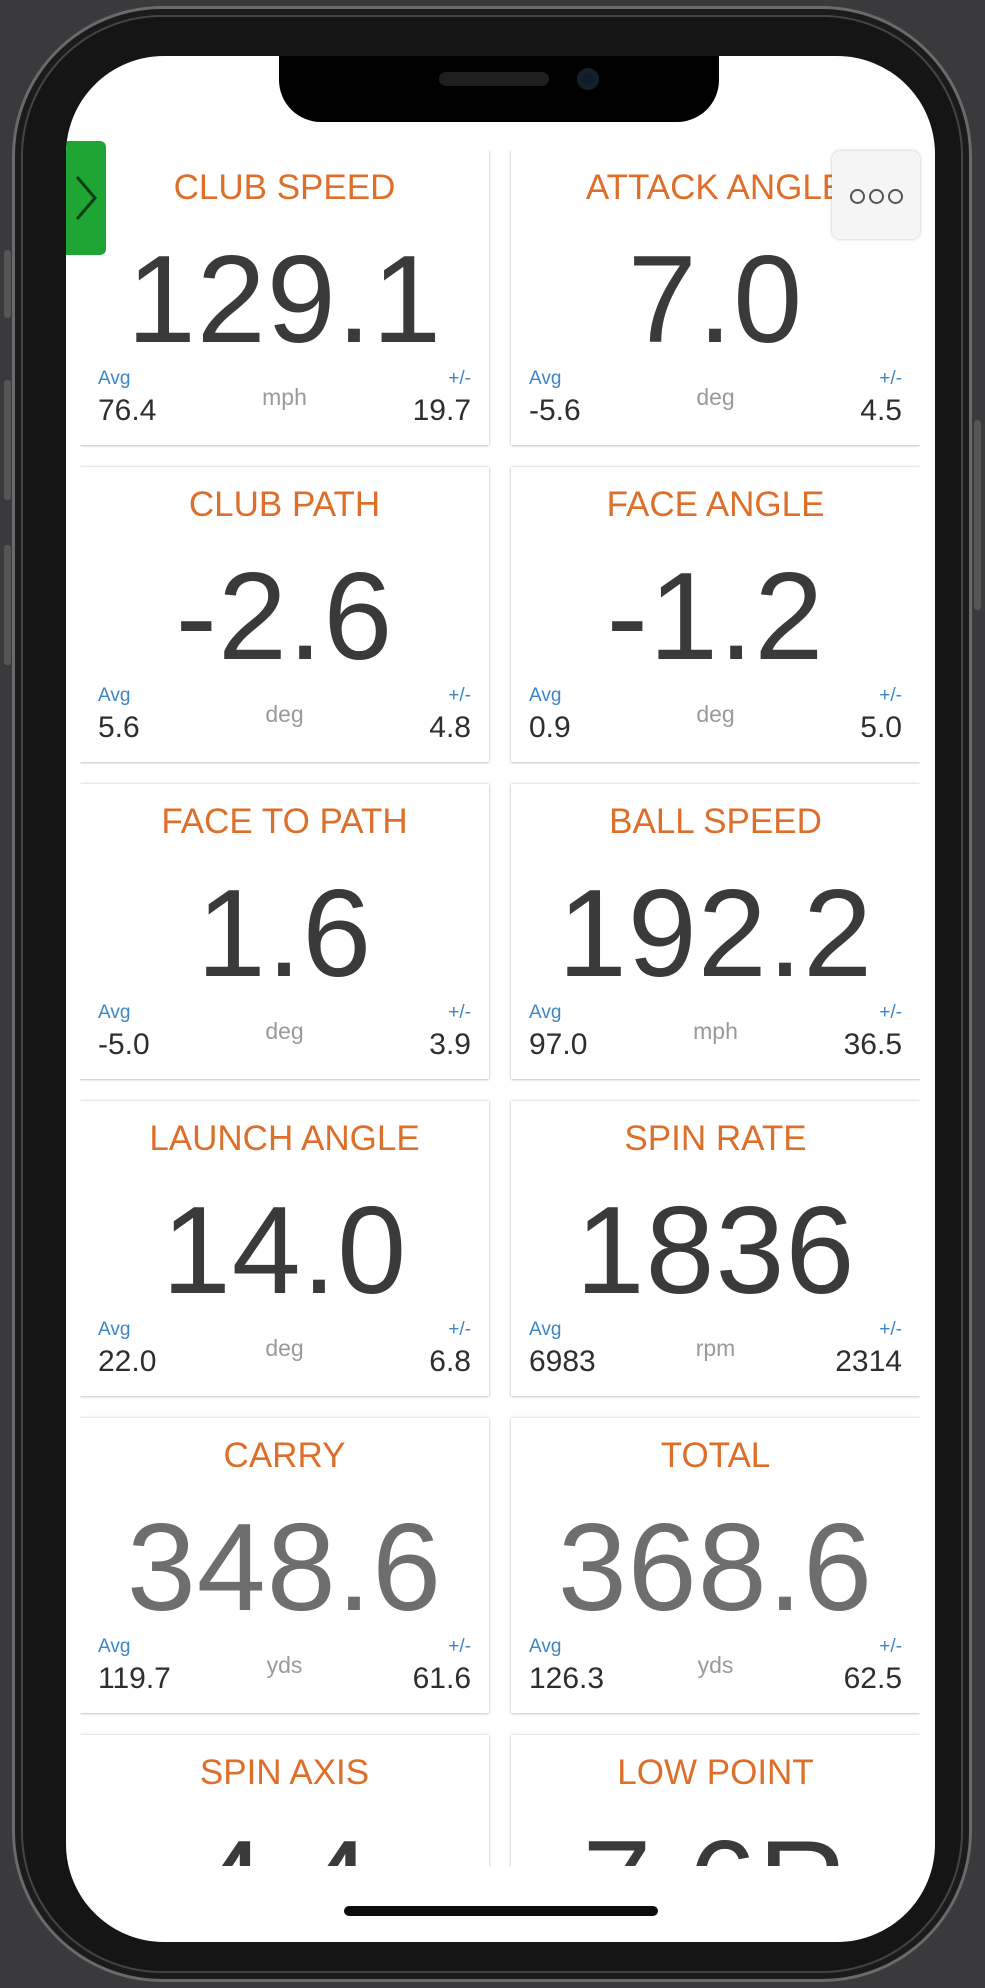  Describe the element at coordinates (715, 1800) in the screenshot. I see `metric-card: LOW POINT 7.6R` at that location.